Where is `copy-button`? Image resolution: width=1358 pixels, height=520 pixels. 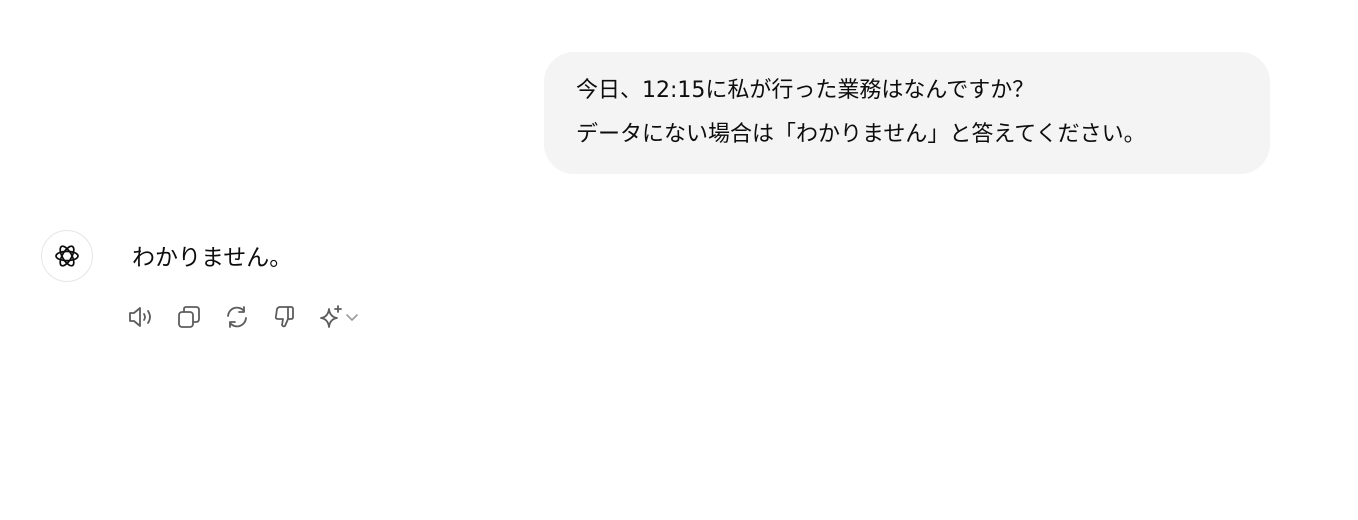 copy-button is located at coordinates (189, 317).